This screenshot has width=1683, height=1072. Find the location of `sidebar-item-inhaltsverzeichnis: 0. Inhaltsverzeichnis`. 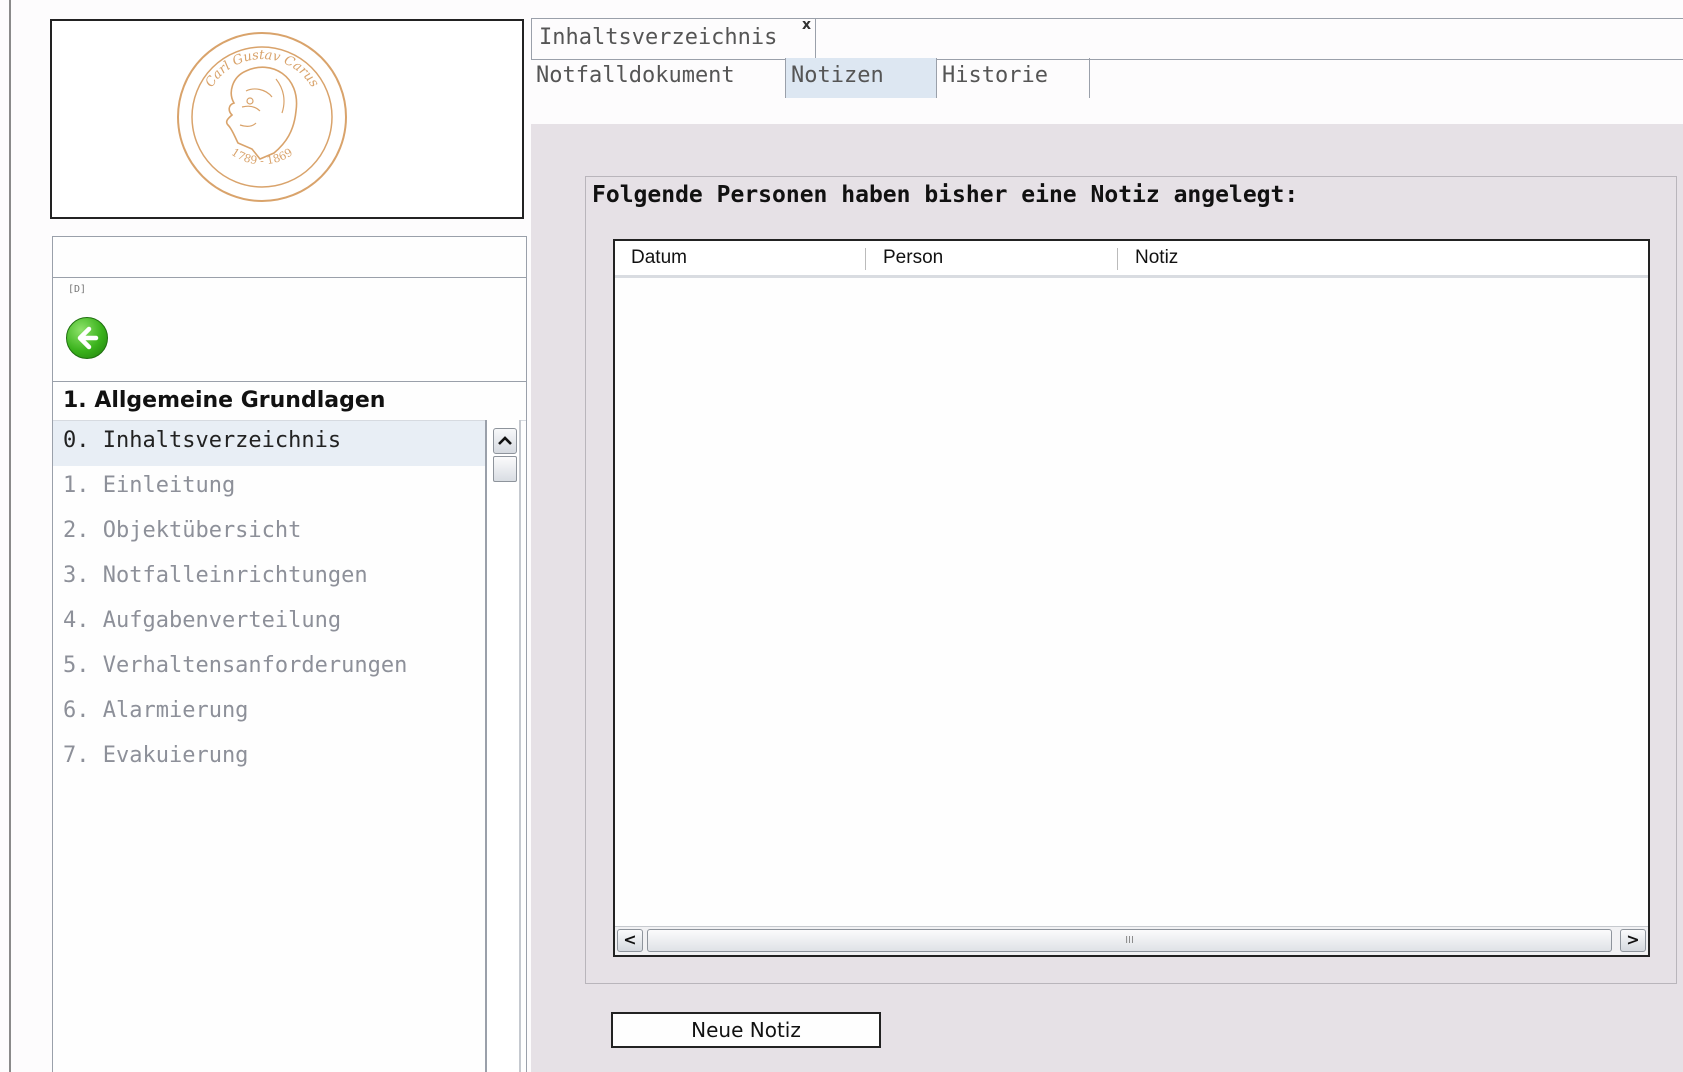

sidebar-item-inhaltsverzeichnis: 0. Inhaltsverzeichnis is located at coordinates (269, 443).